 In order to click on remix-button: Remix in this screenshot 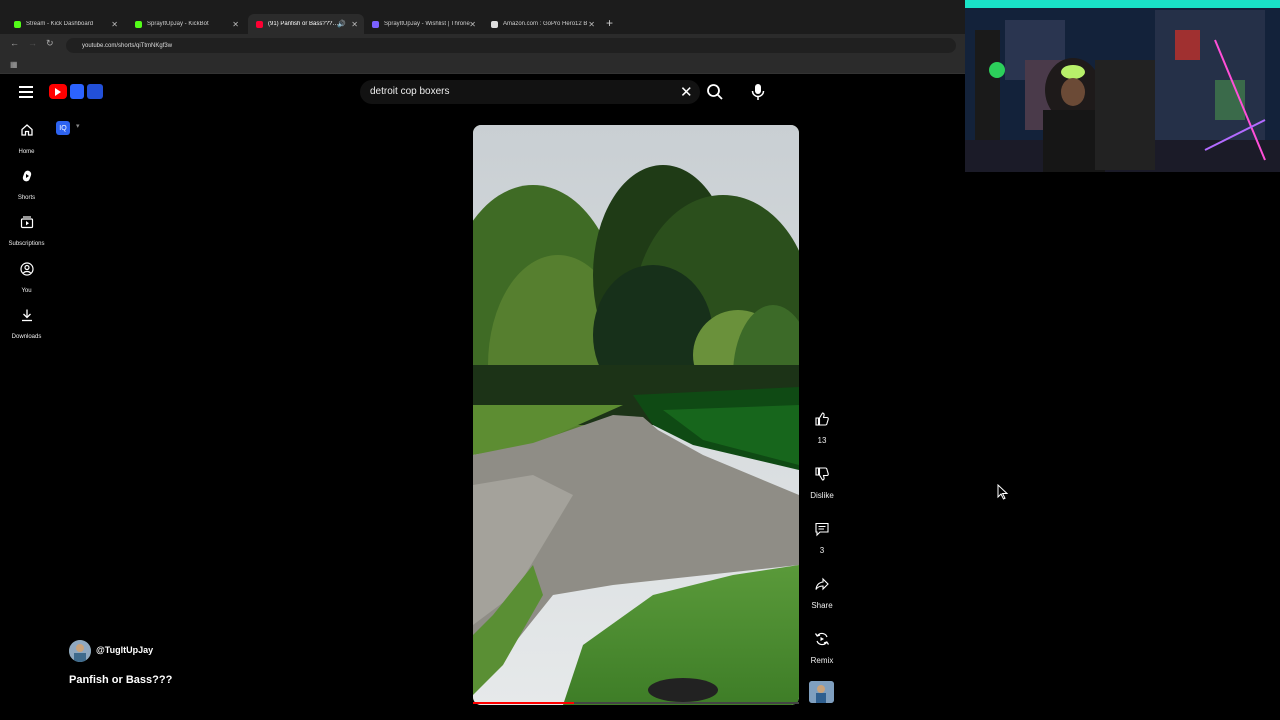, I will do `click(822, 645)`.